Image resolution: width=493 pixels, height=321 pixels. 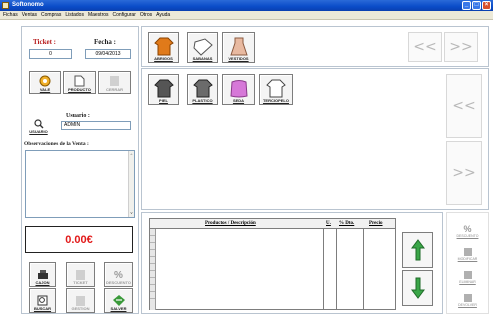 I want to click on move-down-button, so click(x=417, y=288).